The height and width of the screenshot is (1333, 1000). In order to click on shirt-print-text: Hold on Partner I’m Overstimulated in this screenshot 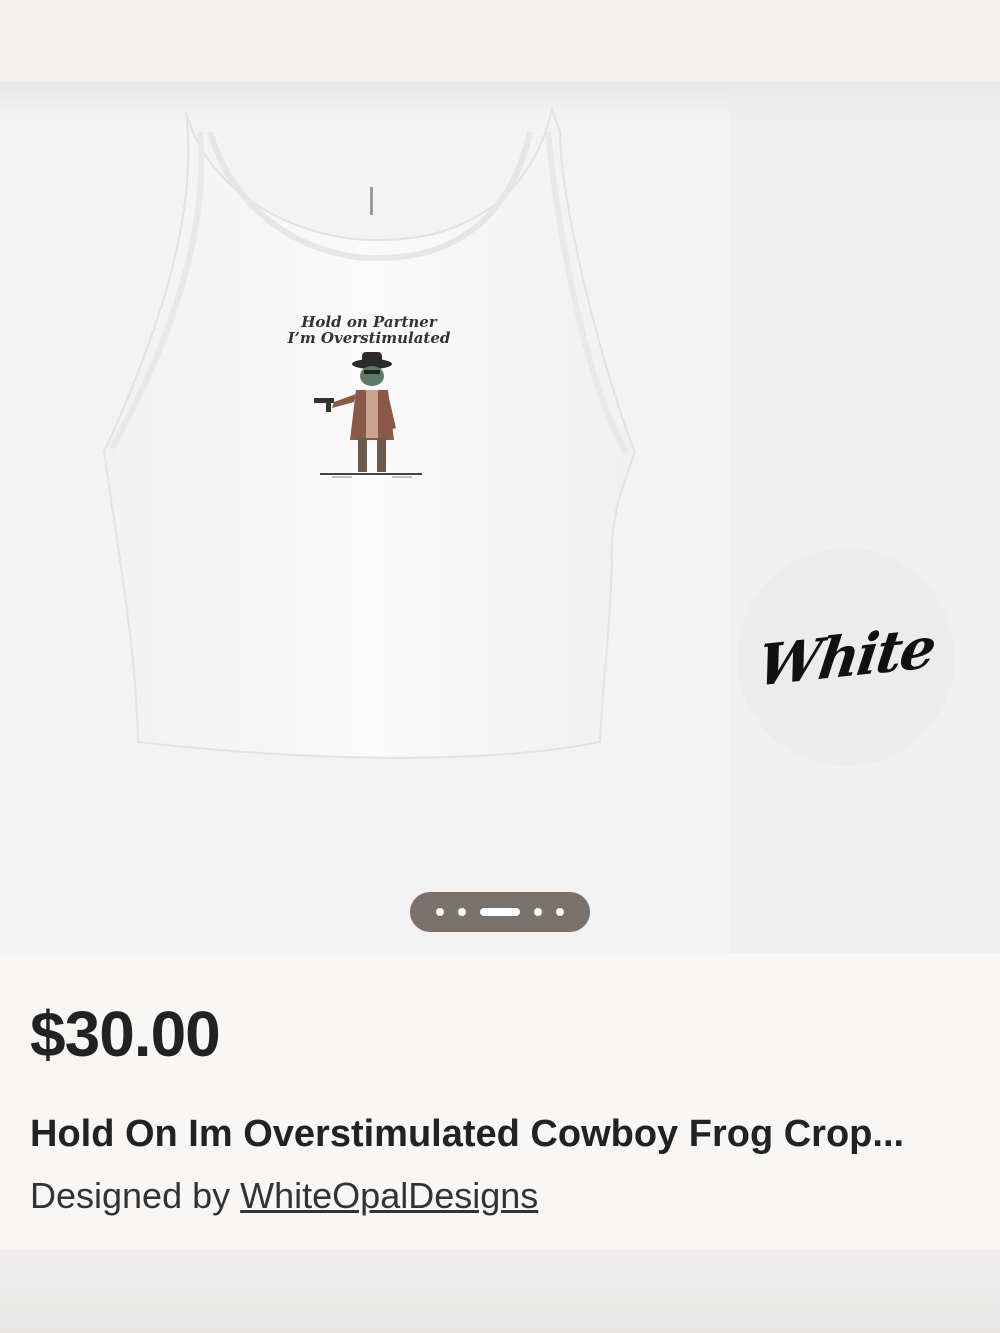, I will do `click(369, 330)`.